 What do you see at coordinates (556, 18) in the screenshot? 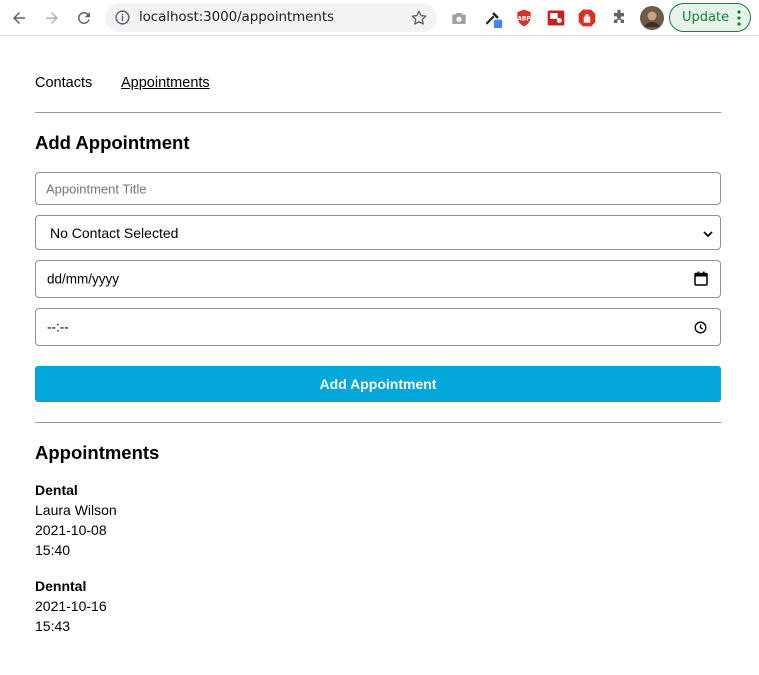
I see `screen-capture-extension-icon` at bounding box center [556, 18].